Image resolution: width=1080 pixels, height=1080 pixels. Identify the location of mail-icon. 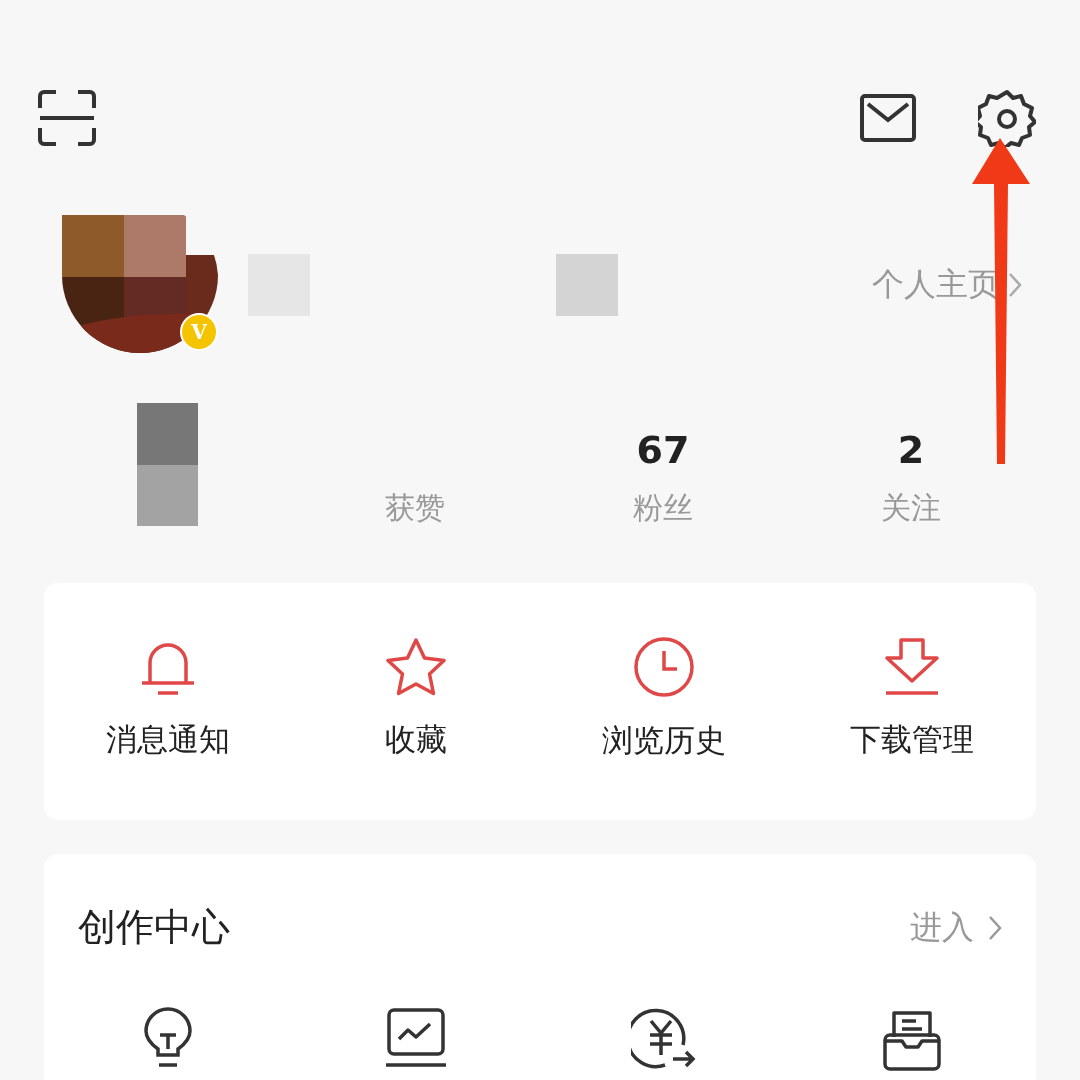
(888, 118).